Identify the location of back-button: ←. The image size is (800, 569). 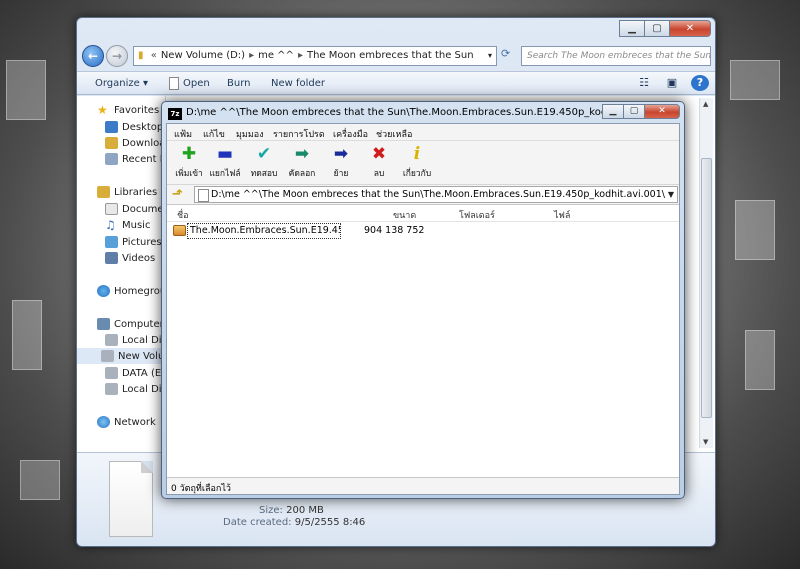
(93, 56).